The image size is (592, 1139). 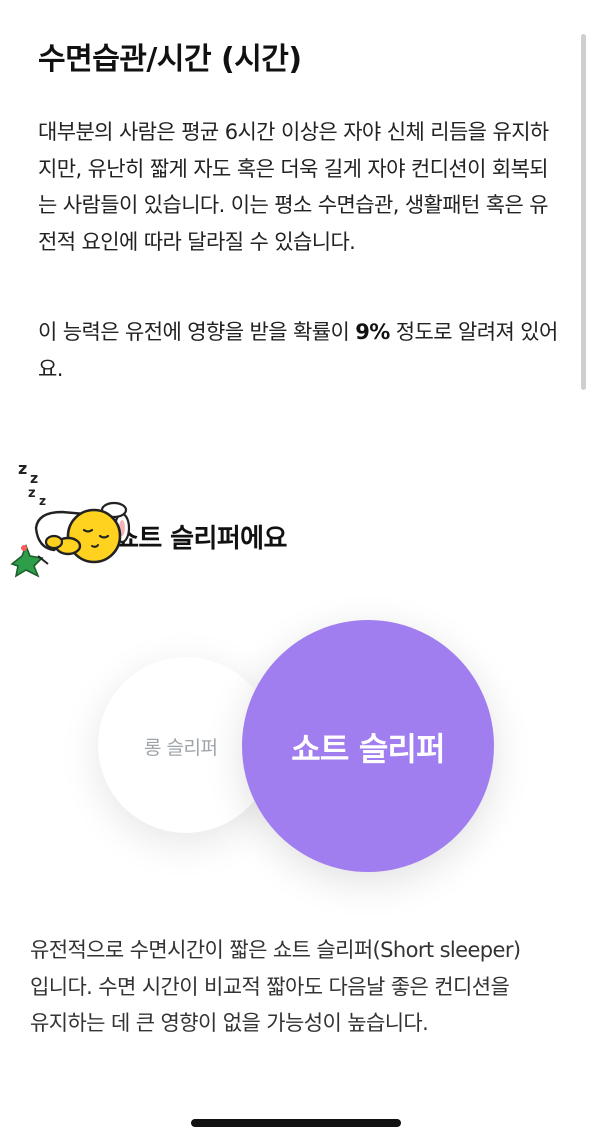 What do you see at coordinates (170, 59) in the screenshot?
I see `page-title: 수면습관/시간 (시간)` at bounding box center [170, 59].